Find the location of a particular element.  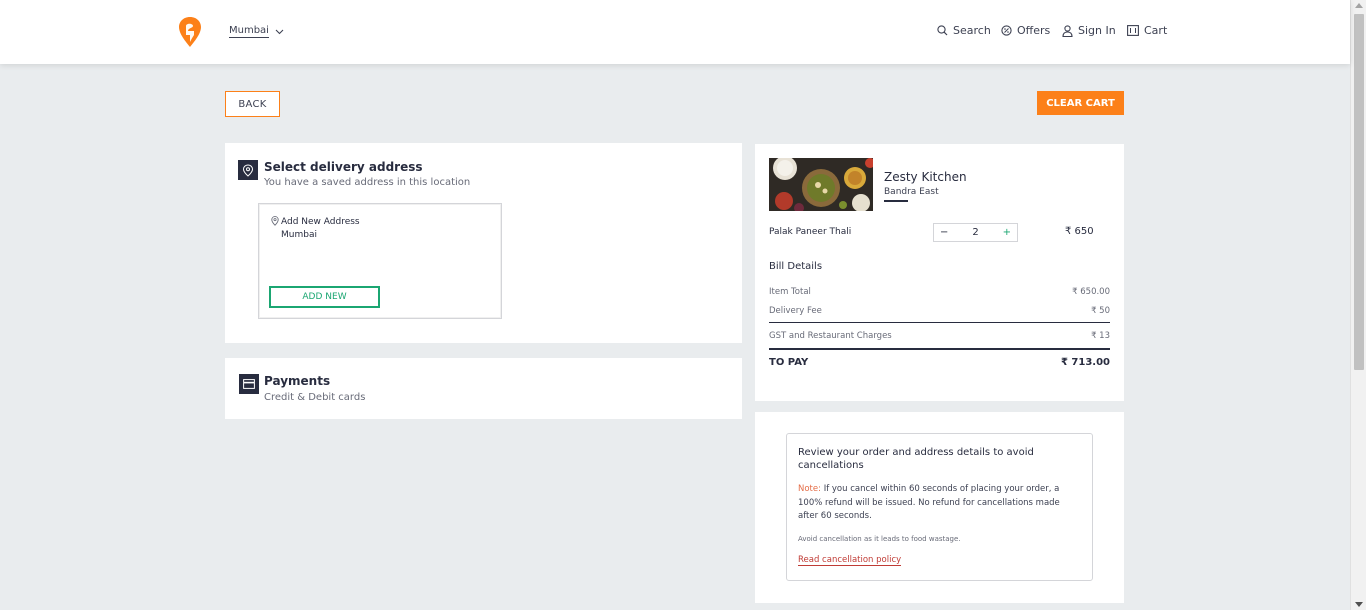

payments-title: Payments is located at coordinates (297, 381).